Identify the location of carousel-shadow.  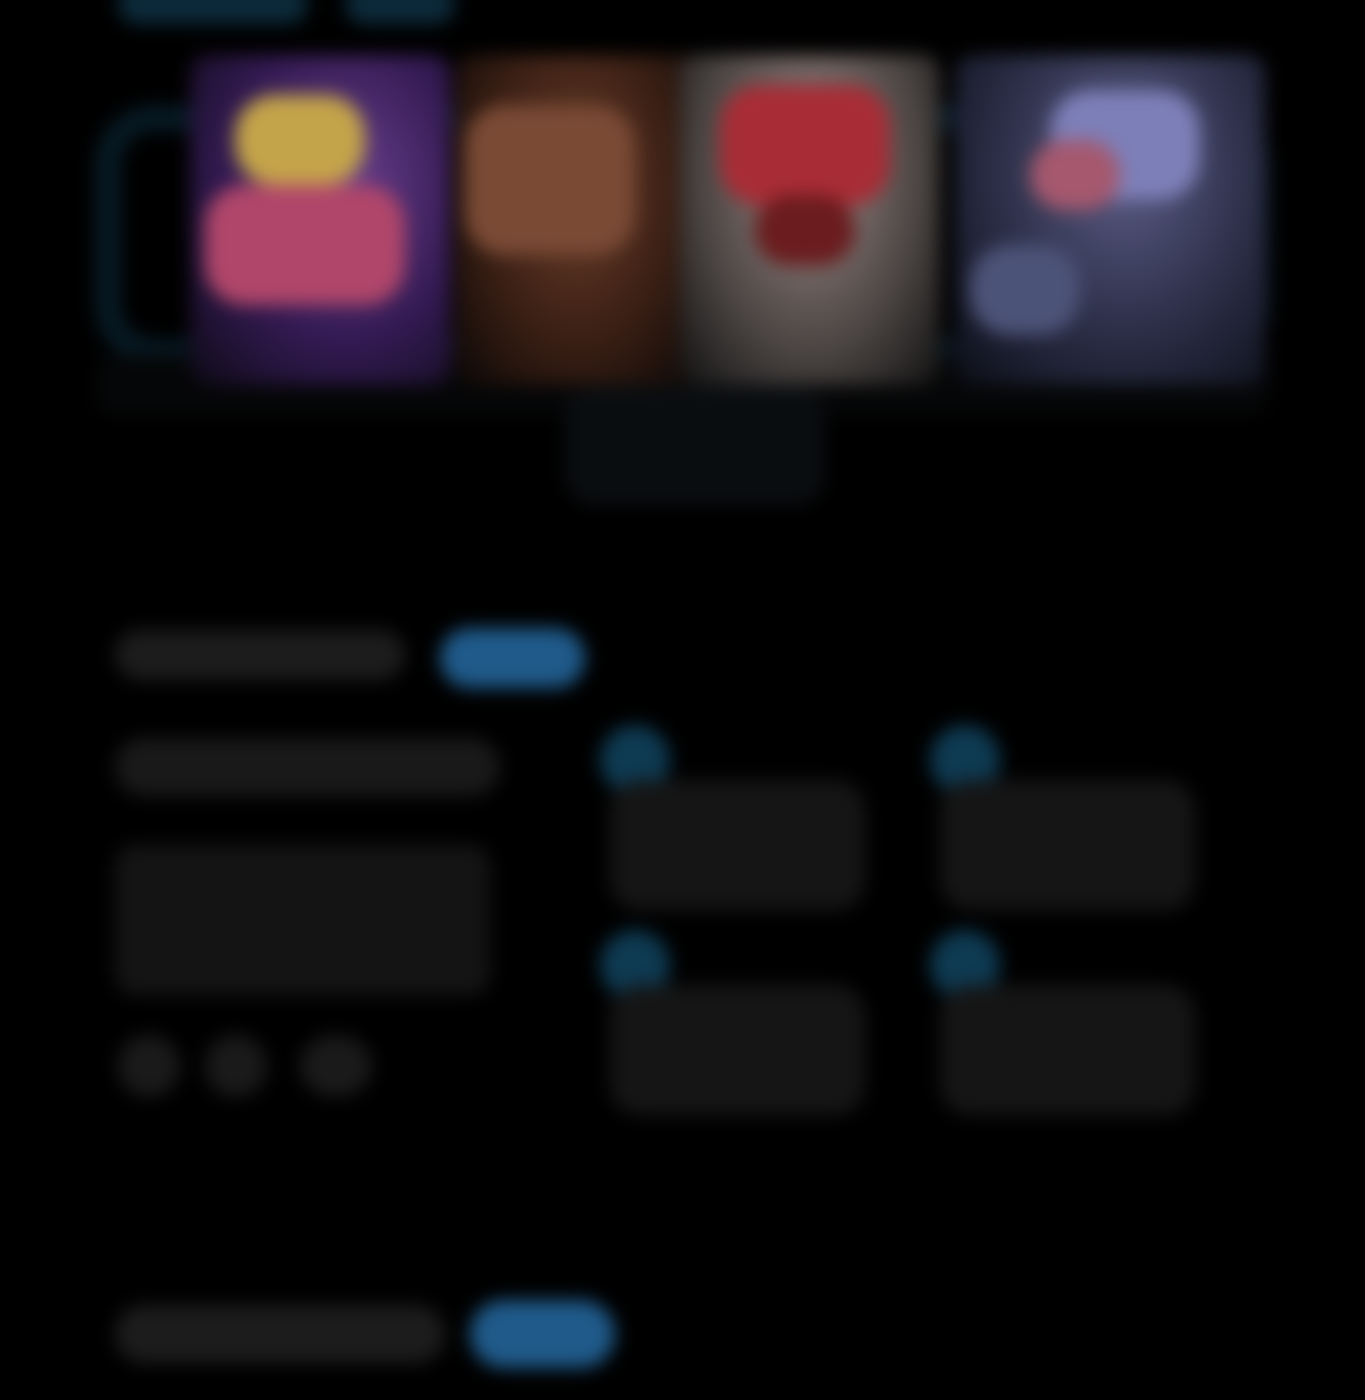
(695, 445).